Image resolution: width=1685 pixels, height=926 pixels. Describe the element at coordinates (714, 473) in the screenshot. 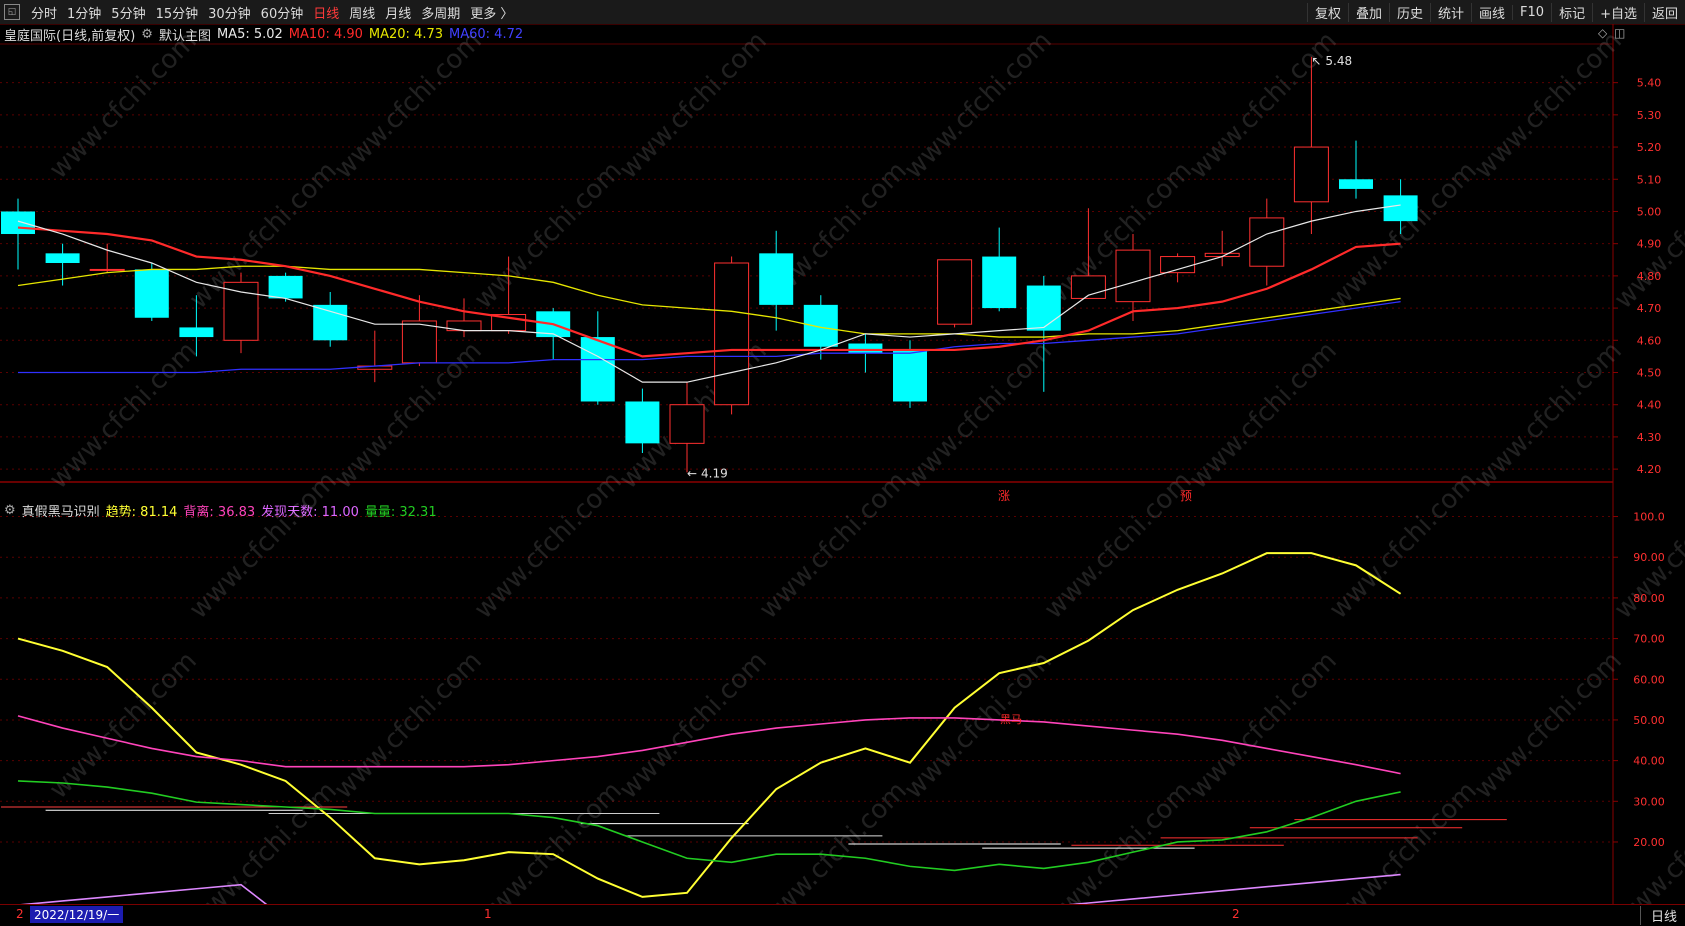

I see `low-price-label: 4.19` at that location.